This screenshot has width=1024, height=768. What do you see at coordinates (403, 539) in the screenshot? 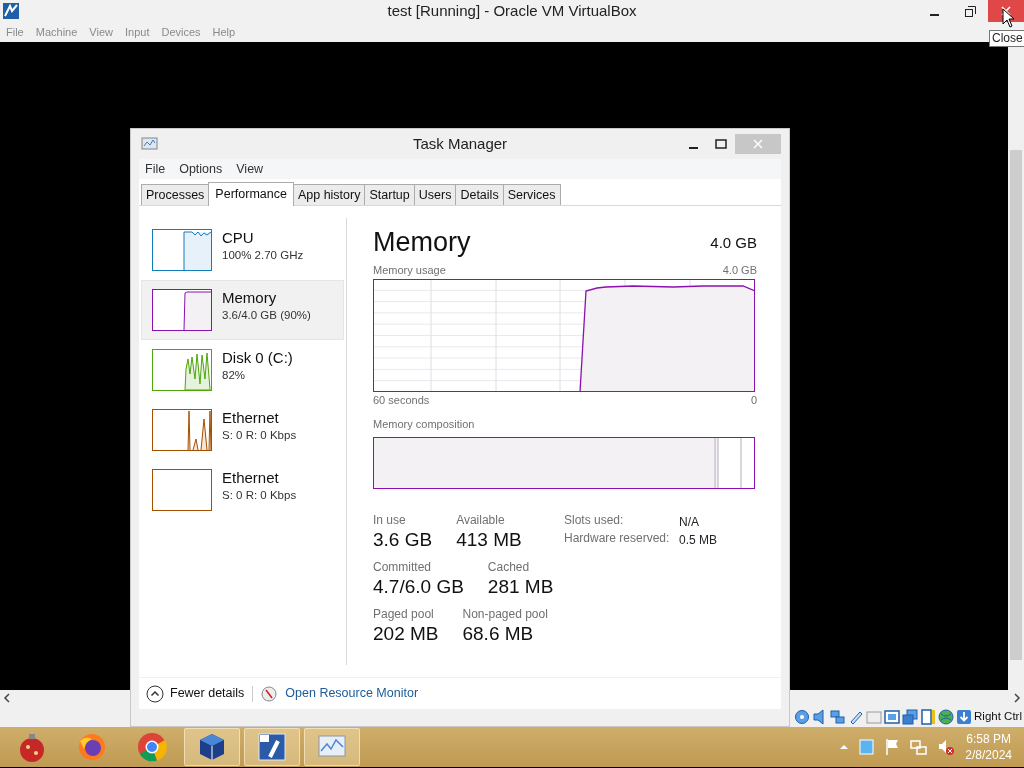
I see `stat-value: 3.6 GB` at bounding box center [403, 539].